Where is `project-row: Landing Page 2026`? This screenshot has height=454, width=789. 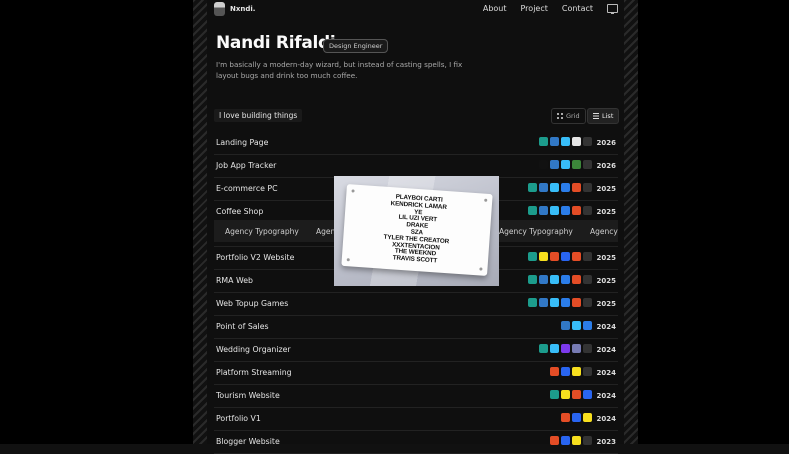 project-row: Landing Page 2026 is located at coordinates (416, 143).